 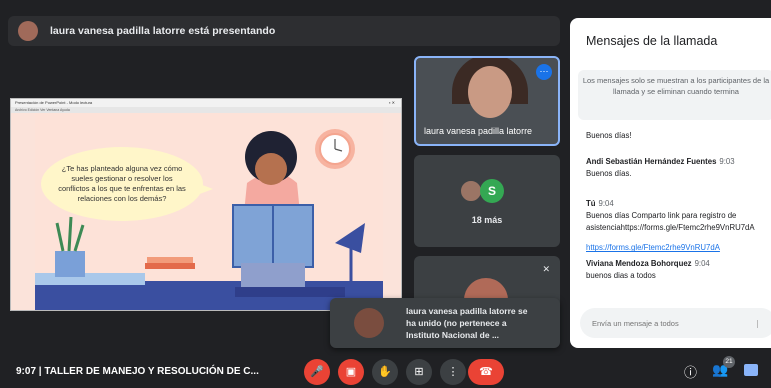 I want to click on participant-name: laura vanesa padilla latorre, so click(x=478, y=131).